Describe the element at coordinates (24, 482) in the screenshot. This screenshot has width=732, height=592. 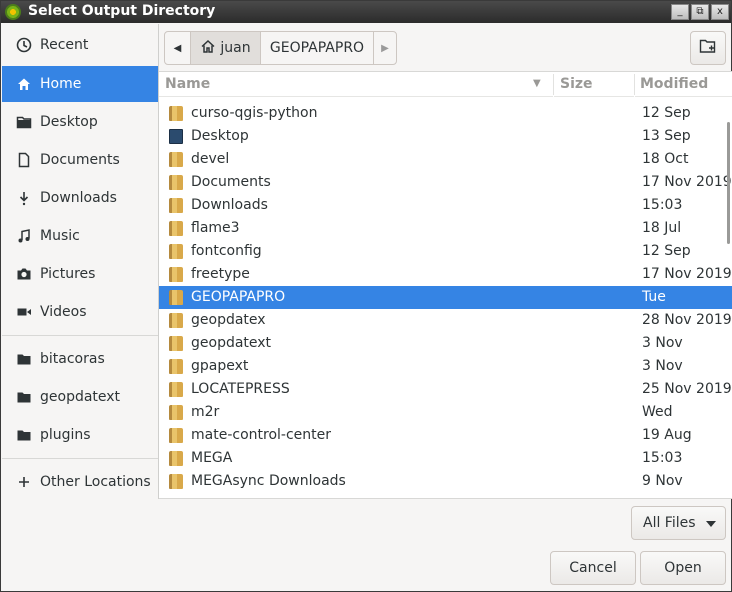
I see `plus-icon` at that location.